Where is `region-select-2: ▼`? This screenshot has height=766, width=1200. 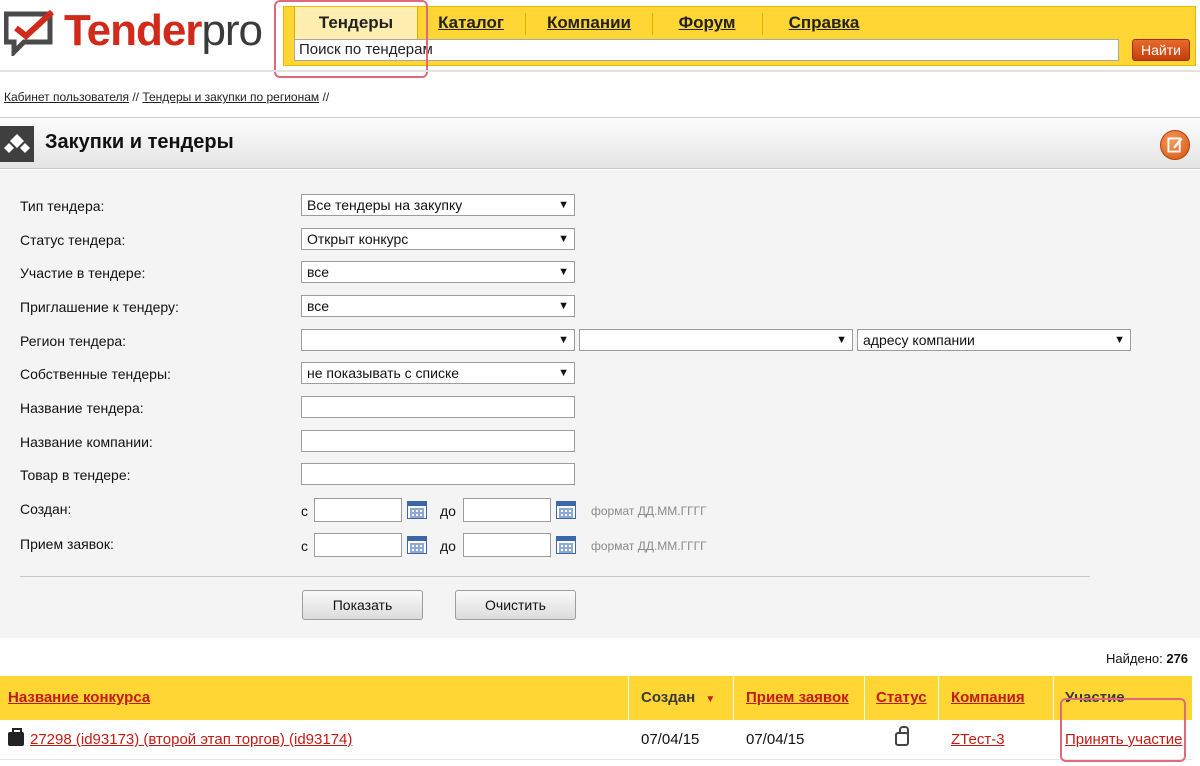
region-select-2: ▼ is located at coordinates (716, 340).